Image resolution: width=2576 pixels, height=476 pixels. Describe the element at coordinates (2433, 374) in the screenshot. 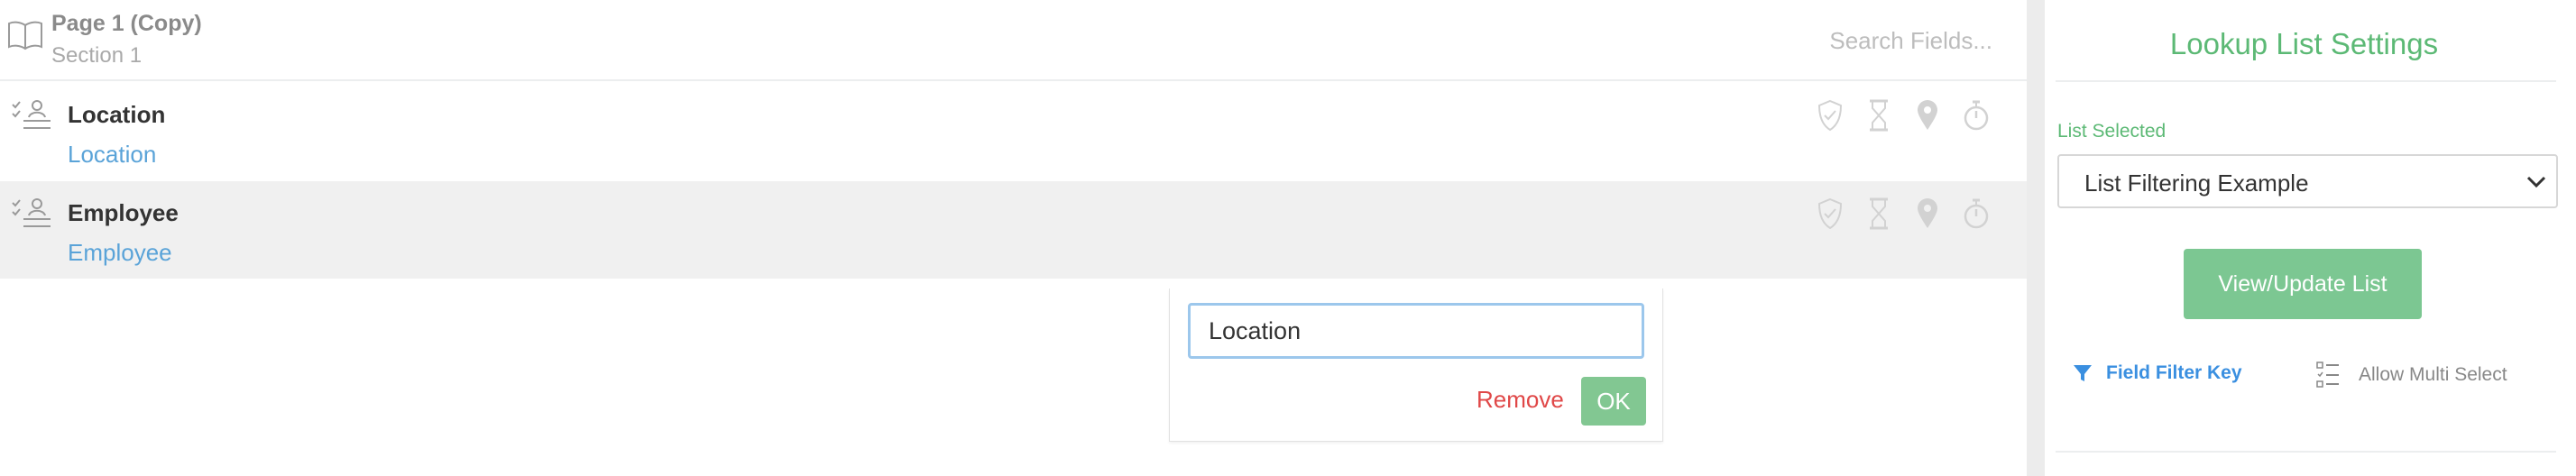

I see `allow-multi-select-label: Allow Multi Select` at that location.